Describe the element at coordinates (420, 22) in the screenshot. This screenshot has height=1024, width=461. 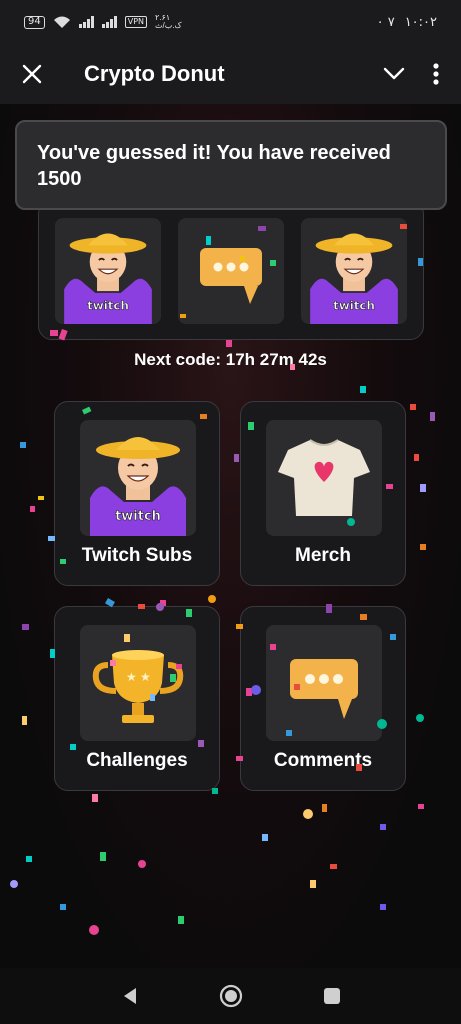
I see `clock: ۱۰:۰۲` at that location.